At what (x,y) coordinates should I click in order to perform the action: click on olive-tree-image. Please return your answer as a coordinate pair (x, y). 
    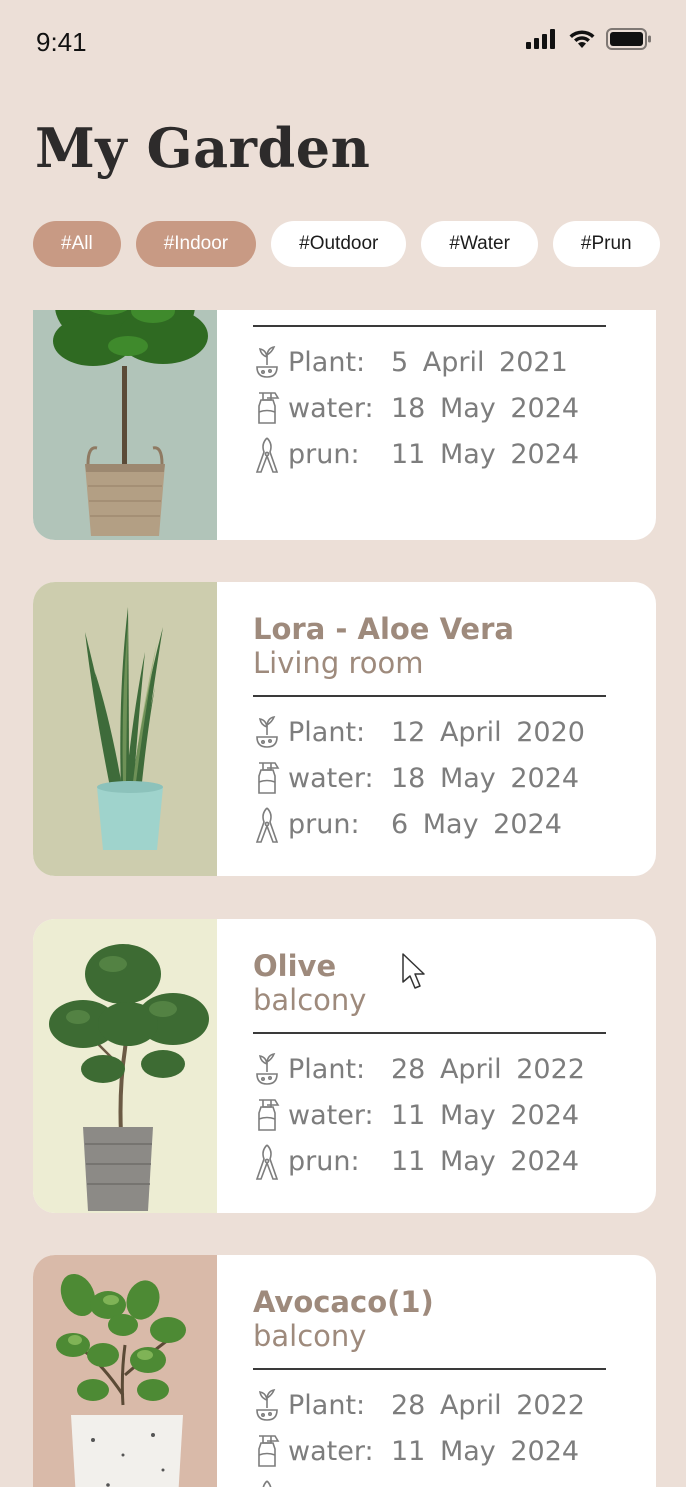
    Looking at the image, I should click on (129, 1077).